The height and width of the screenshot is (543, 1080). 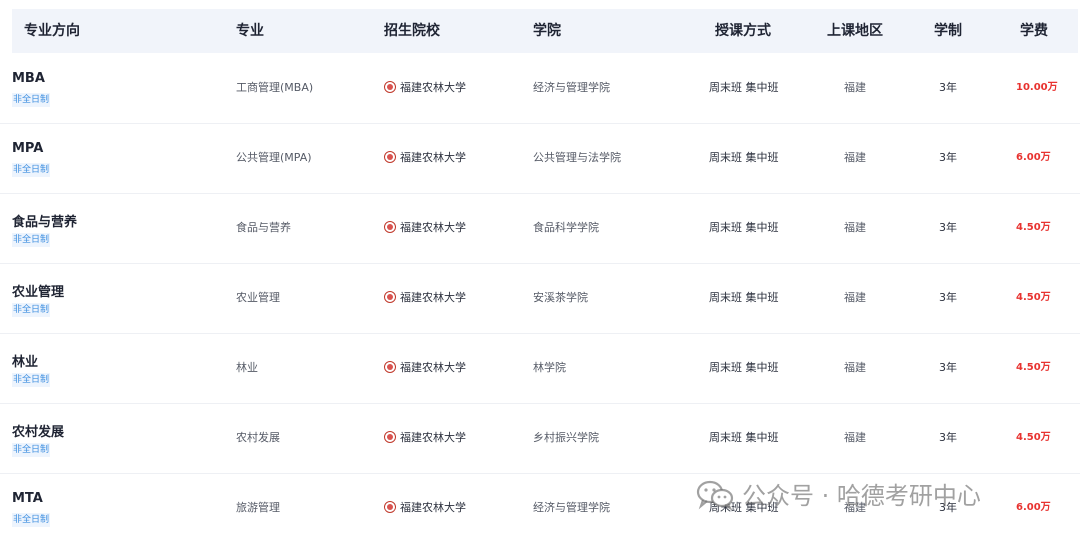 What do you see at coordinates (855, 31) in the screenshot?
I see `header-region: 上课地区` at bounding box center [855, 31].